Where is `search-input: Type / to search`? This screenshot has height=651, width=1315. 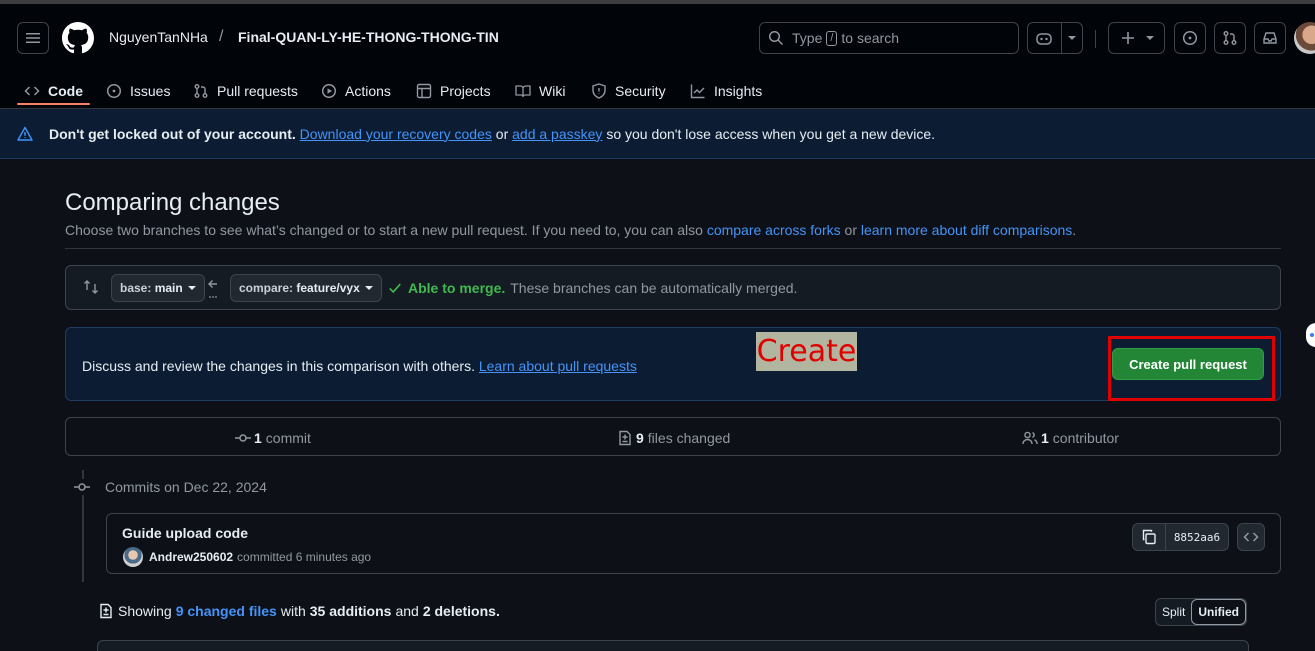
search-input: Type / to search is located at coordinates (889, 38).